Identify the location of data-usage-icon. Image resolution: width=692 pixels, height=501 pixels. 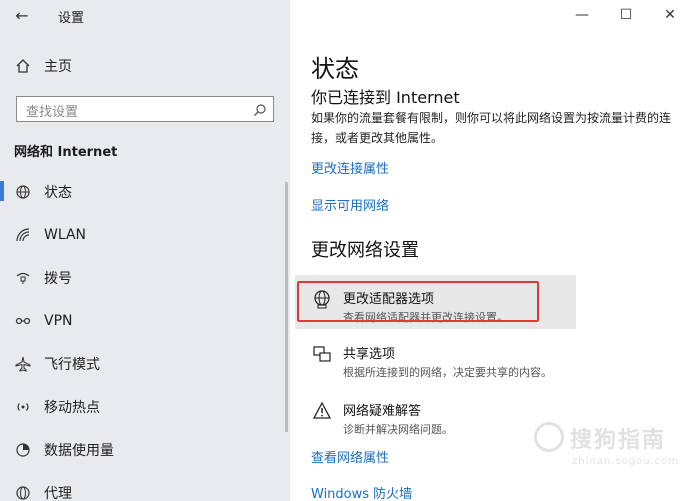
(23, 450).